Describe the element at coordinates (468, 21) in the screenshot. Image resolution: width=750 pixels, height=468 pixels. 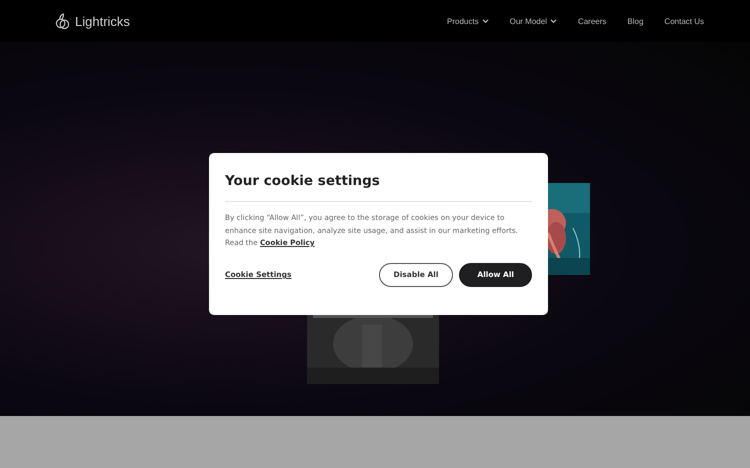
I see `nav-link: Products` at that location.